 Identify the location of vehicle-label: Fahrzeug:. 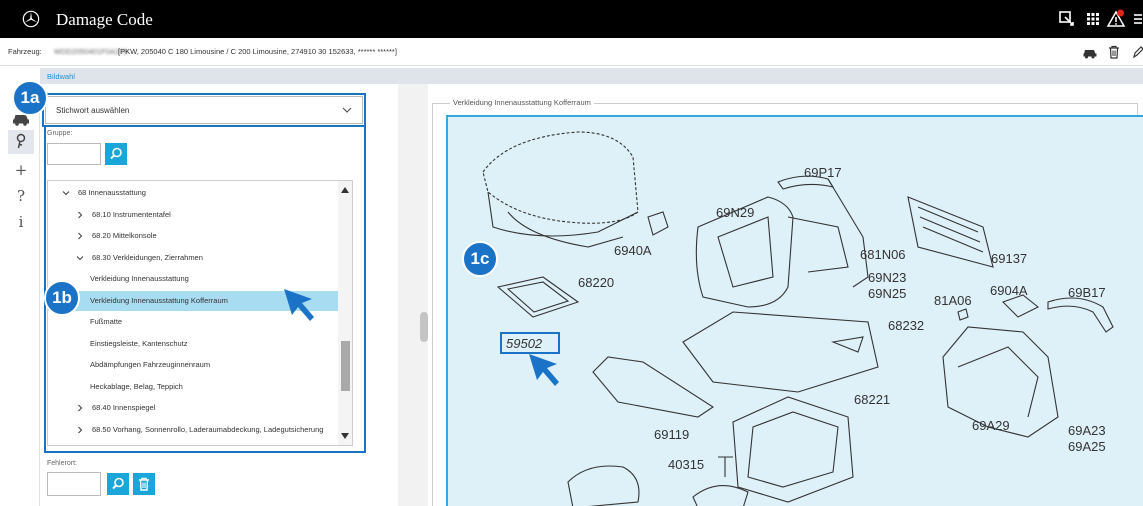
(25, 51).